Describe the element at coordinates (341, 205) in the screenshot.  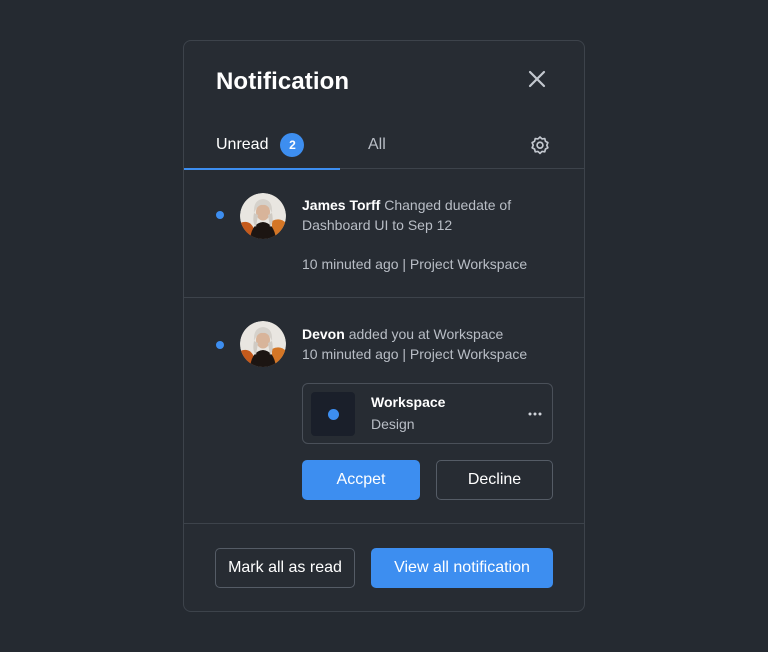
I see `notification-user: James Torff` at that location.